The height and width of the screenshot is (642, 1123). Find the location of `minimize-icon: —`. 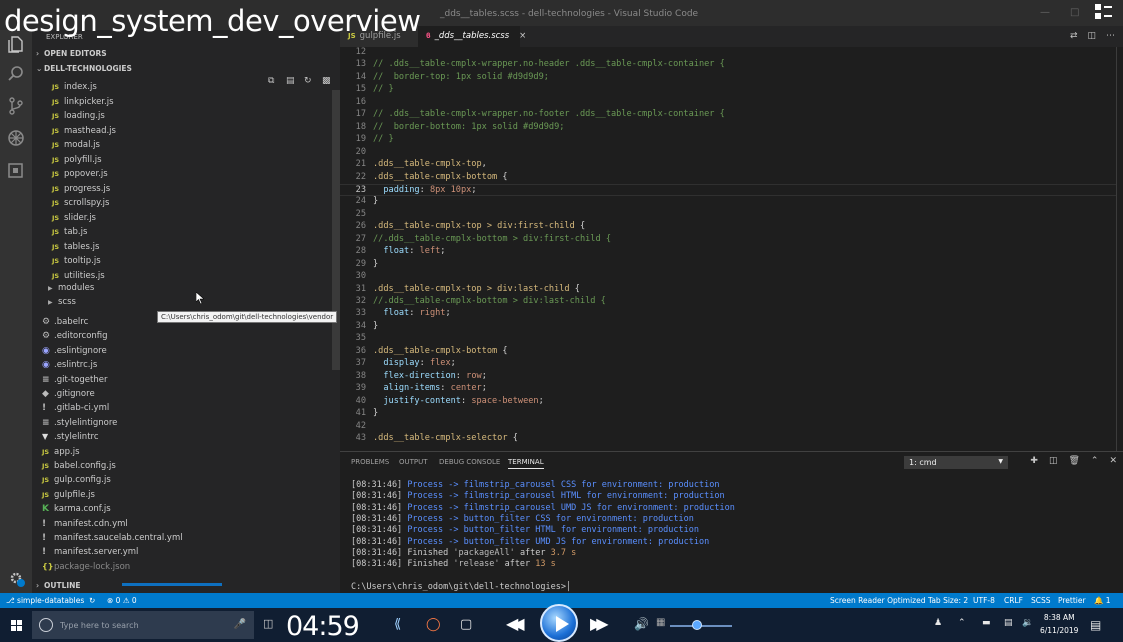

minimize-icon: — is located at coordinates (1046, 13).